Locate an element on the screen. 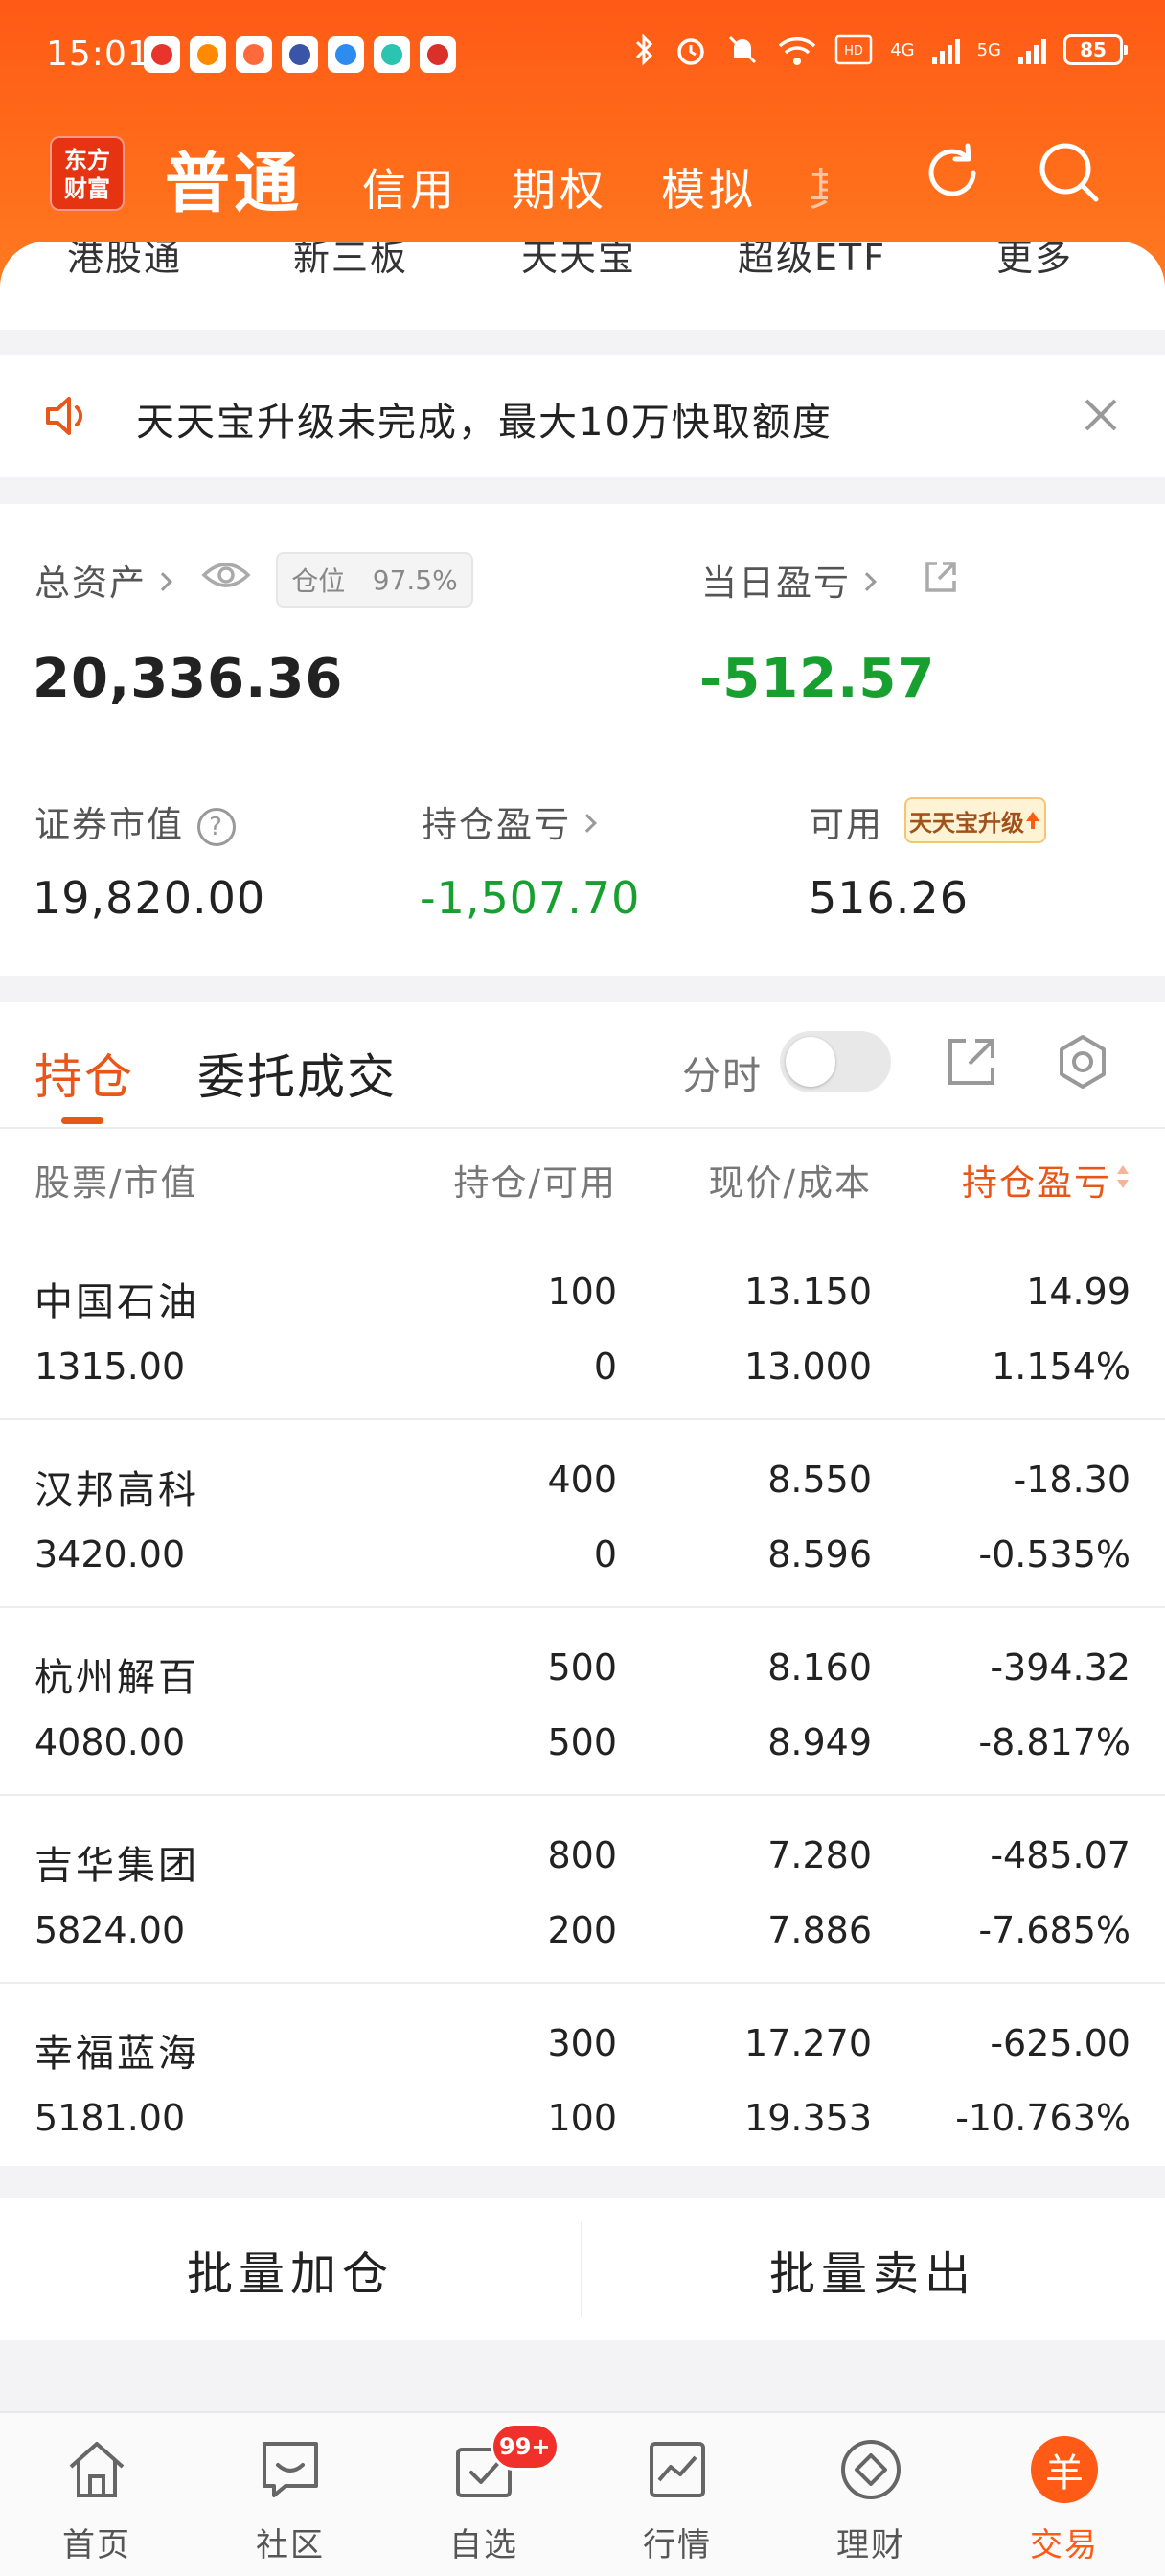  column-header-stock: 股票/市值 is located at coordinates (116, 1183).